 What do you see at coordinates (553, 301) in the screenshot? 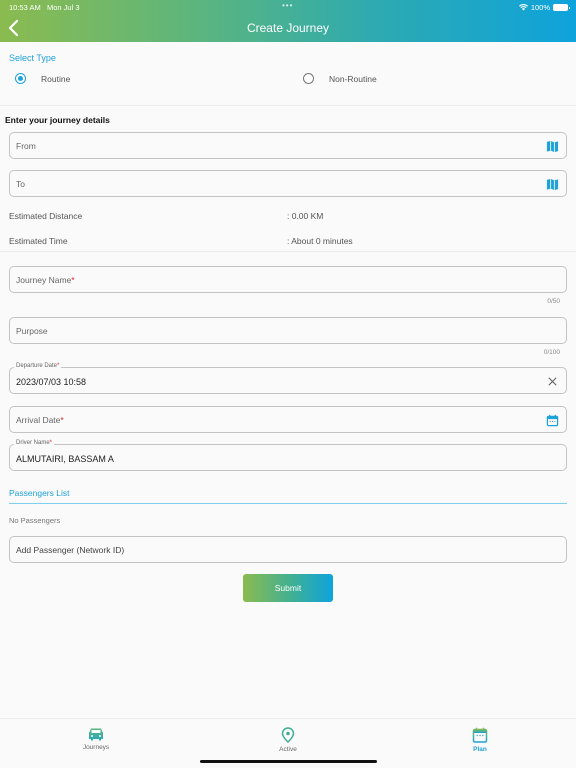
I see `journey-name-counter: 0/50` at bounding box center [553, 301].